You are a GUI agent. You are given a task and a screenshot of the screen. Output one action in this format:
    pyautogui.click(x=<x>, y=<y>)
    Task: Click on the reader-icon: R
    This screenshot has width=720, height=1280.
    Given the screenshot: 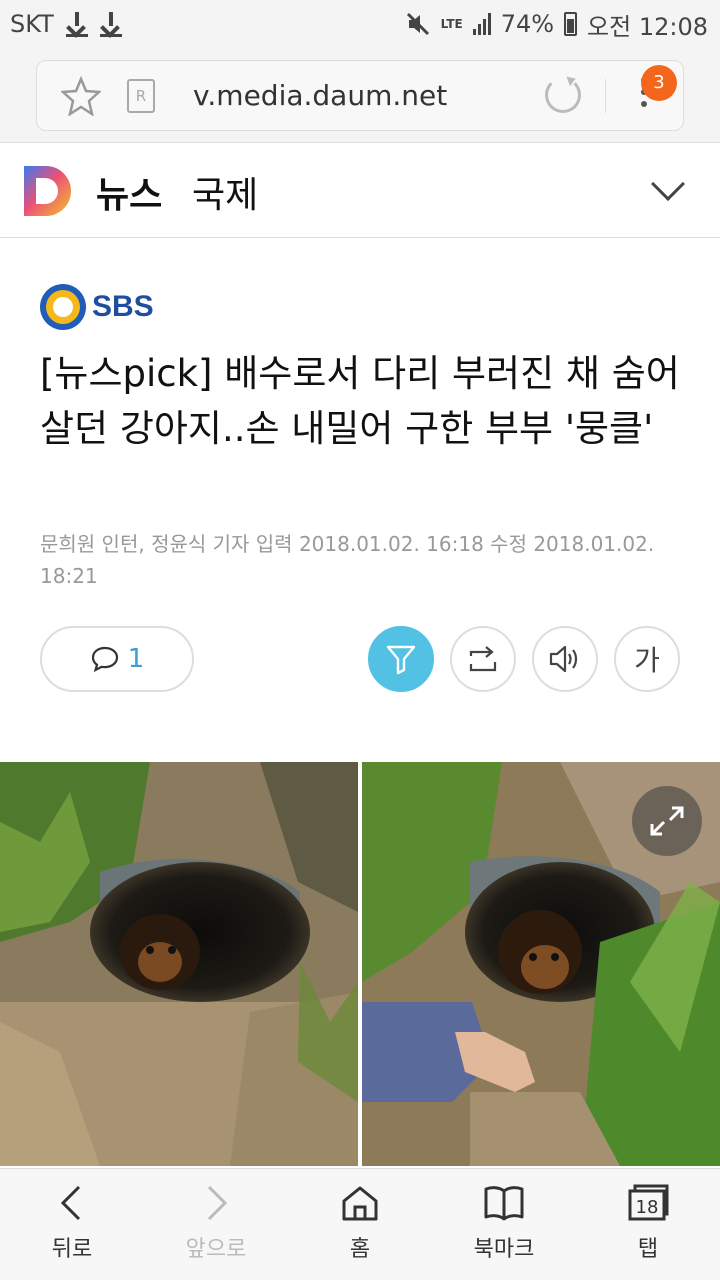 What is the action you would take?
    pyautogui.click(x=141, y=96)
    